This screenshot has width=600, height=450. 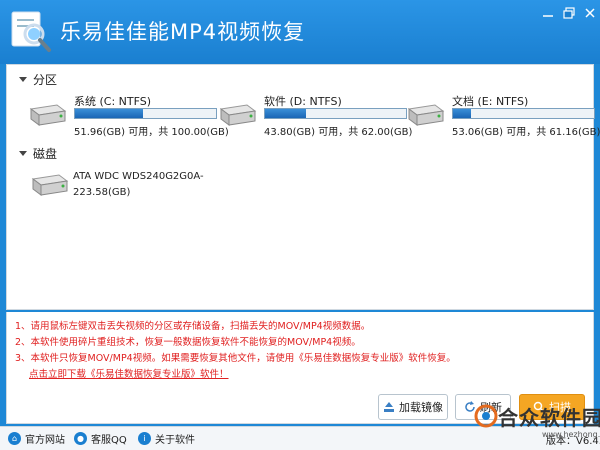 I want to click on watermark-logo-icon, so click(x=486, y=416).